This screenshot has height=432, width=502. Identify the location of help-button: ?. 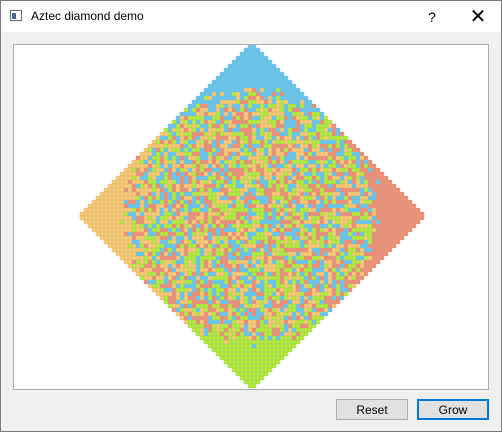
(432, 16).